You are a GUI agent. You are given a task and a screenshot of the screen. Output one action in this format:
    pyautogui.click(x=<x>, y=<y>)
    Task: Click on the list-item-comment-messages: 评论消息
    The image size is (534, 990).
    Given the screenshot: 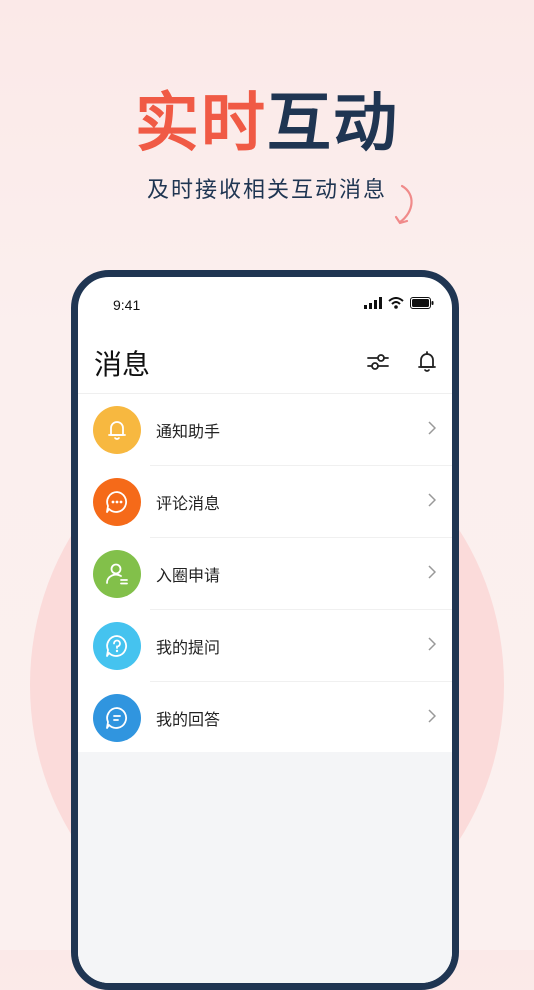 What is the action you would take?
    pyautogui.click(x=265, y=502)
    